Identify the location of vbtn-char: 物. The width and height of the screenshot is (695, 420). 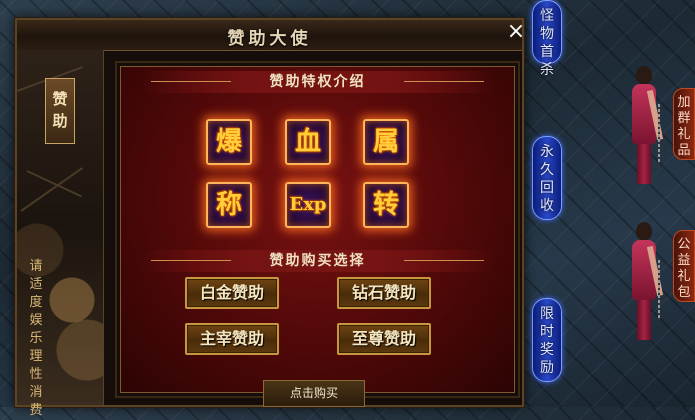
(547, 34).